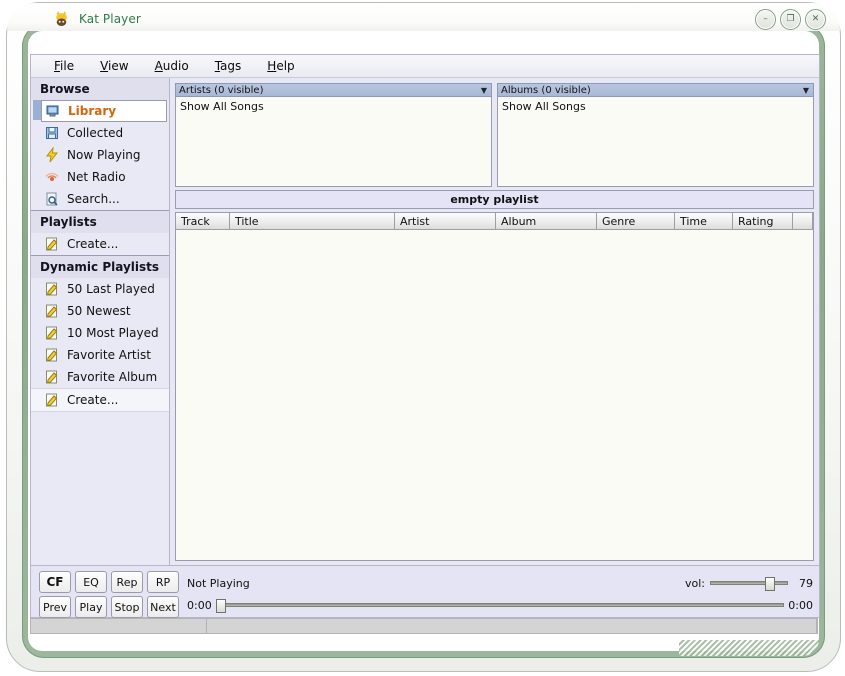 The image size is (845, 676). I want to click on volume-track, so click(749, 583).